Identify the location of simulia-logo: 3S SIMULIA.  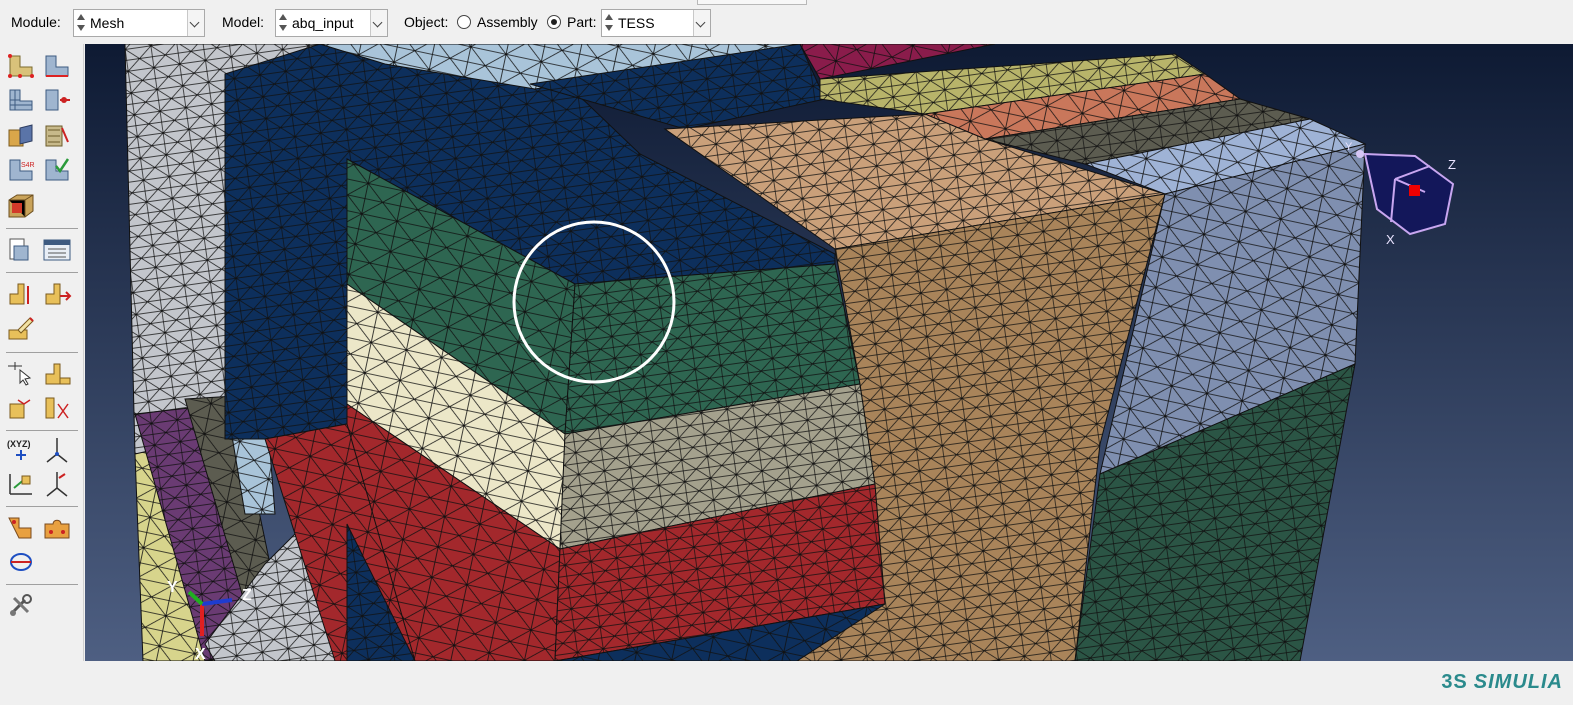
(1502, 682).